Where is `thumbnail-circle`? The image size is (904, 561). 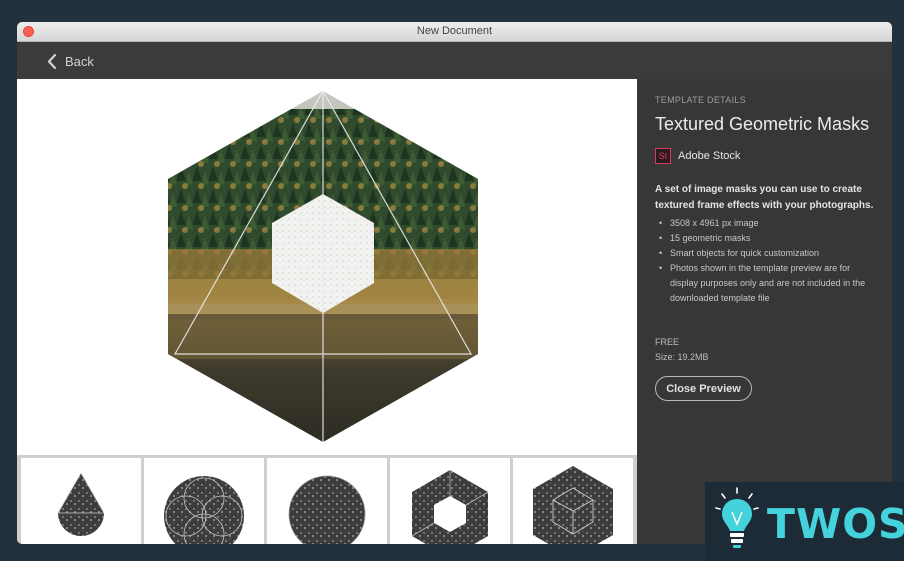
thumbnail-circle is located at coordinates (327, 501).